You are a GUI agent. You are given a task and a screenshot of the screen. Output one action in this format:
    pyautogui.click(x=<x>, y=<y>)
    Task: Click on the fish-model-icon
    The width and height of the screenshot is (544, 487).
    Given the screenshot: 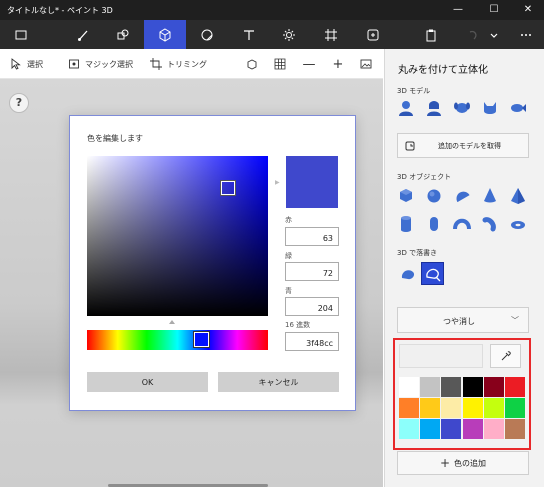 What is the action you would take?
    pyautogui.click(x=518, y=108)
    